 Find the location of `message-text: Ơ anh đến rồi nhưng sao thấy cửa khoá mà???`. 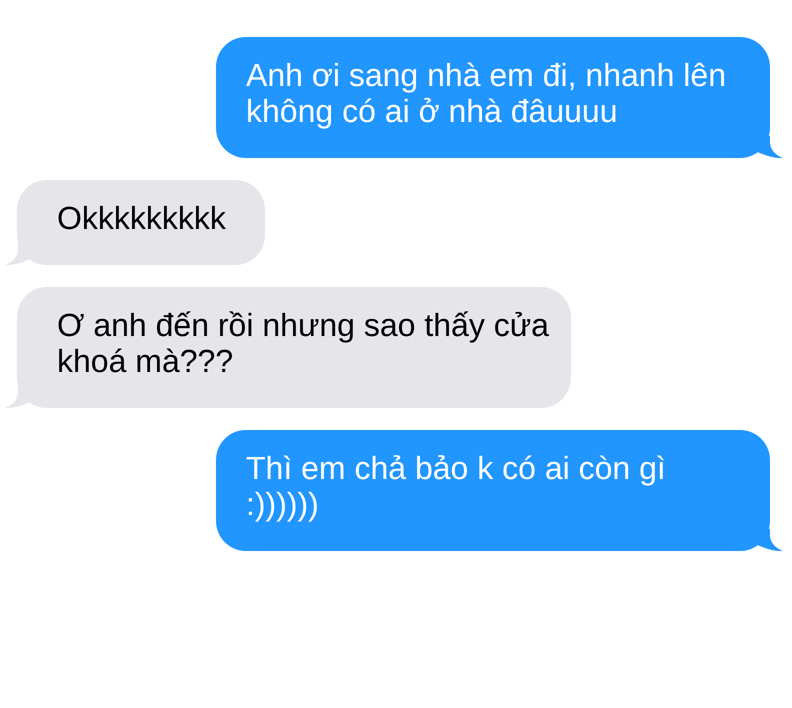

message-text: Ơ anh đến rồi nhưng sao thấy cửa khoá mà??? is located at coordinates (303, 343).